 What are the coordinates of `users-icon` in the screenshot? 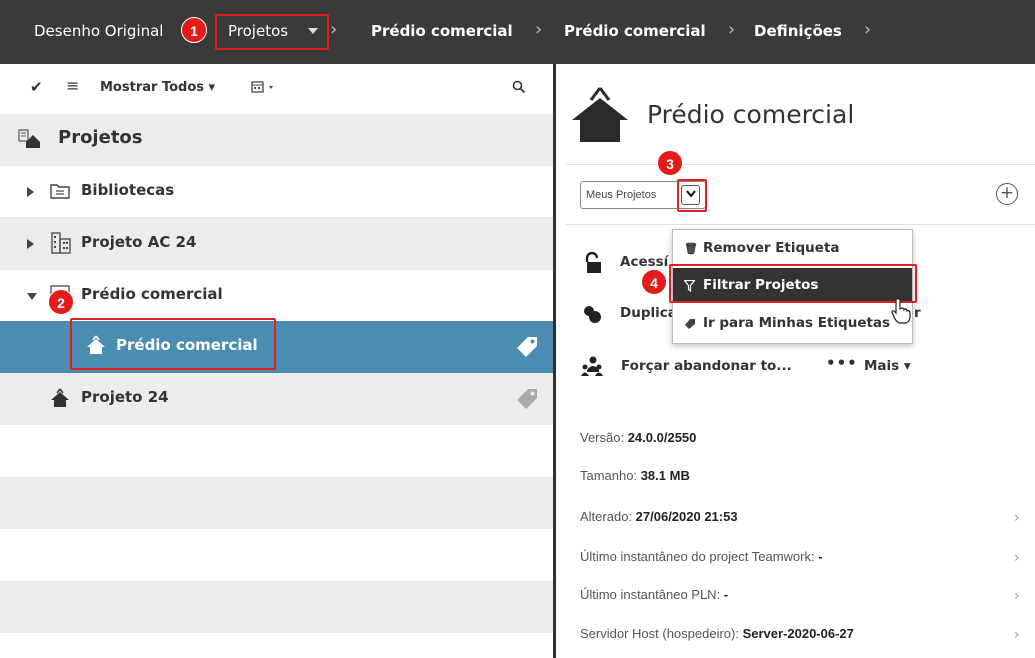 It's located at (592, 368).